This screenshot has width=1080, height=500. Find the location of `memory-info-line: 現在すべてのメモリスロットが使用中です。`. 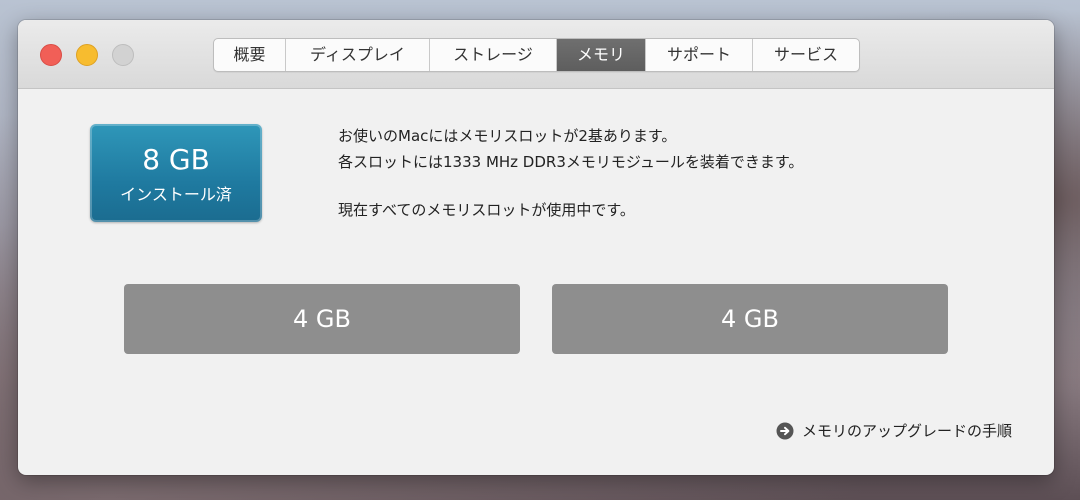

memory-info-line: 現在すべてのメモリスロットが使用中です。 is located at coordinates (486, 210).